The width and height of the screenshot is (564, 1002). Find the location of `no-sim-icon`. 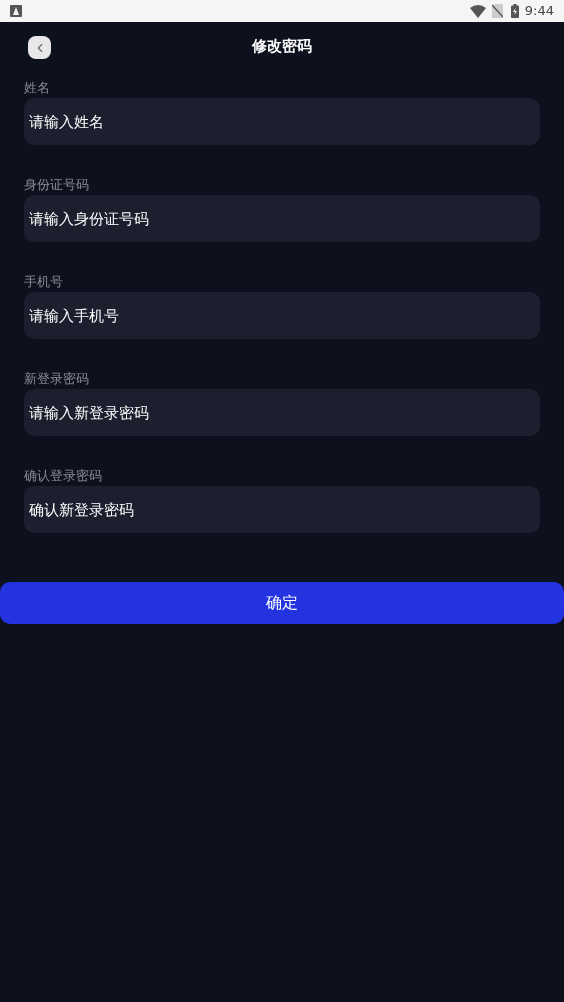

no-sim-icon is located at coordinates (497, 11).